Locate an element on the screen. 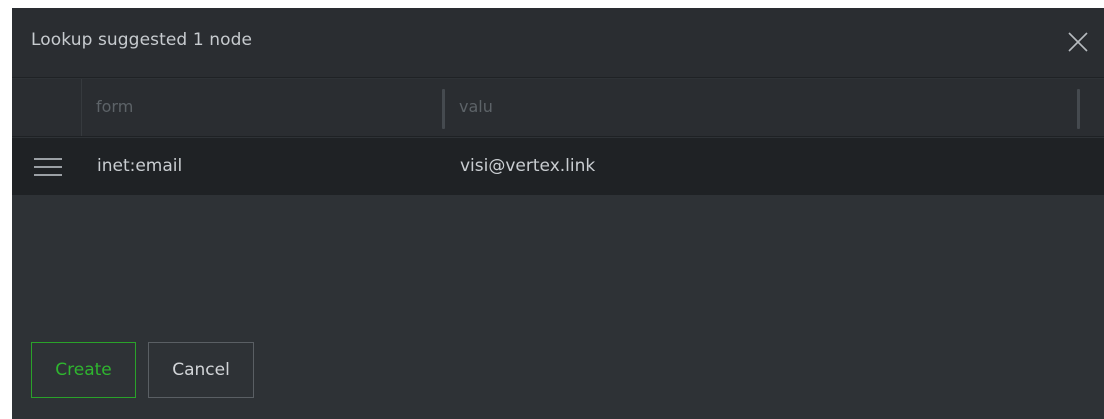  hamburger-menu-icon is located at coordinates (48, 167).